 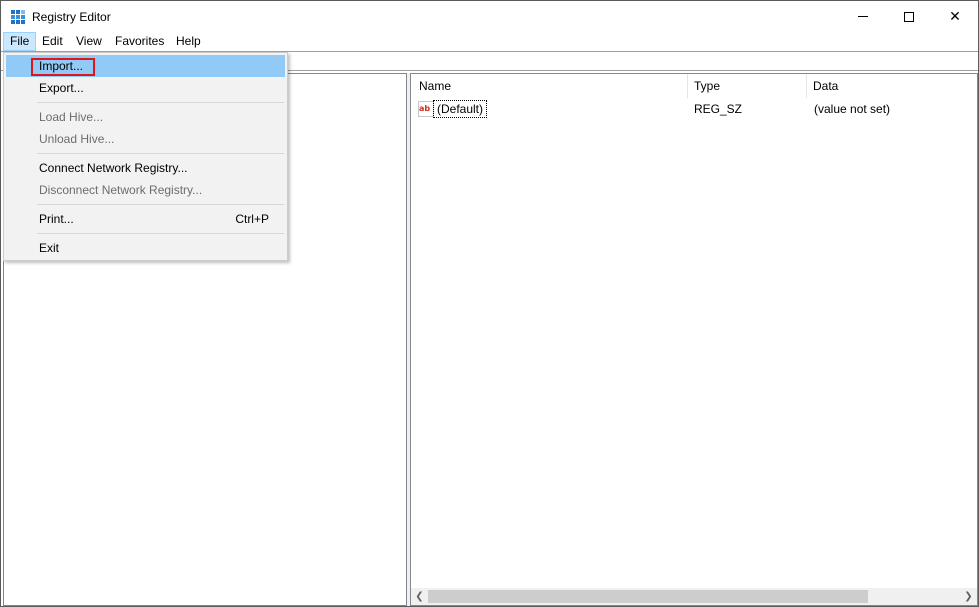 What do you see at coordinates (71, 17) in the screenshot?
I see `window-title: Registry Editor` at bounding box center [71, 17].